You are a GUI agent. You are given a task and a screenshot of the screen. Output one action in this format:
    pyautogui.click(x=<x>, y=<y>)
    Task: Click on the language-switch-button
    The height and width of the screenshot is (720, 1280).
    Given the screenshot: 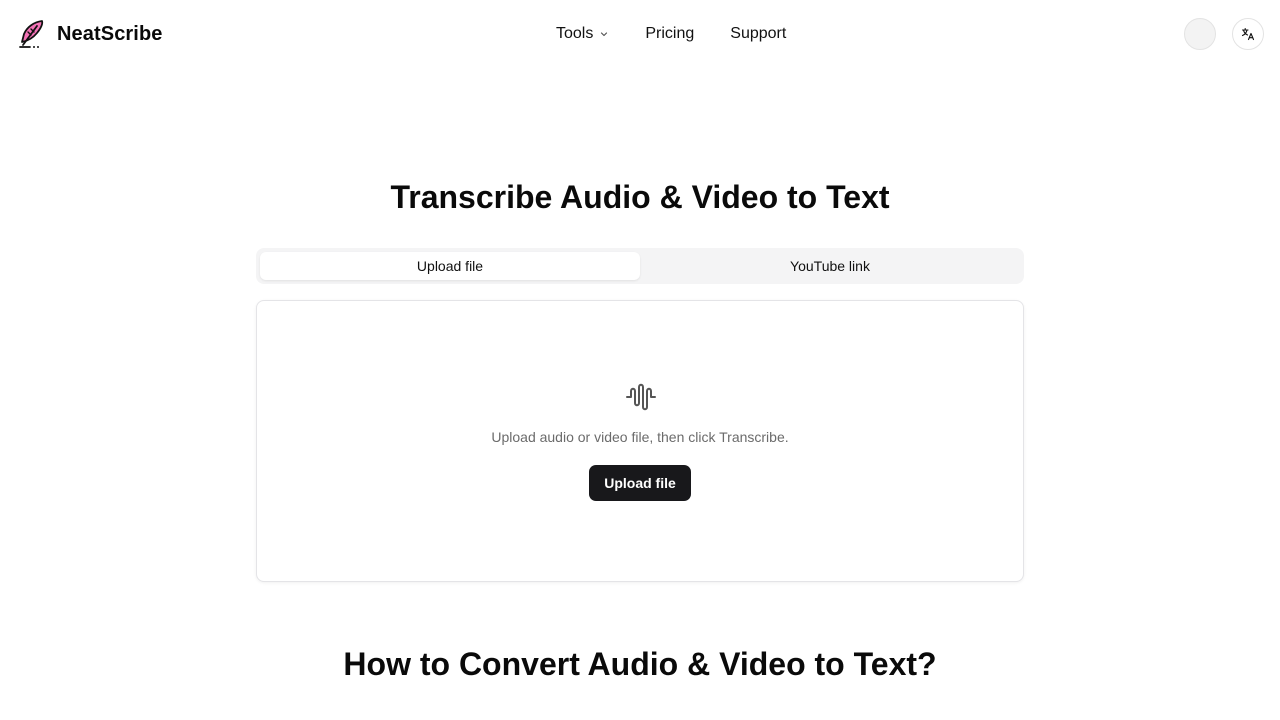 What is the action you would take?
    pyautogui.click(x=1248, y=34)
    